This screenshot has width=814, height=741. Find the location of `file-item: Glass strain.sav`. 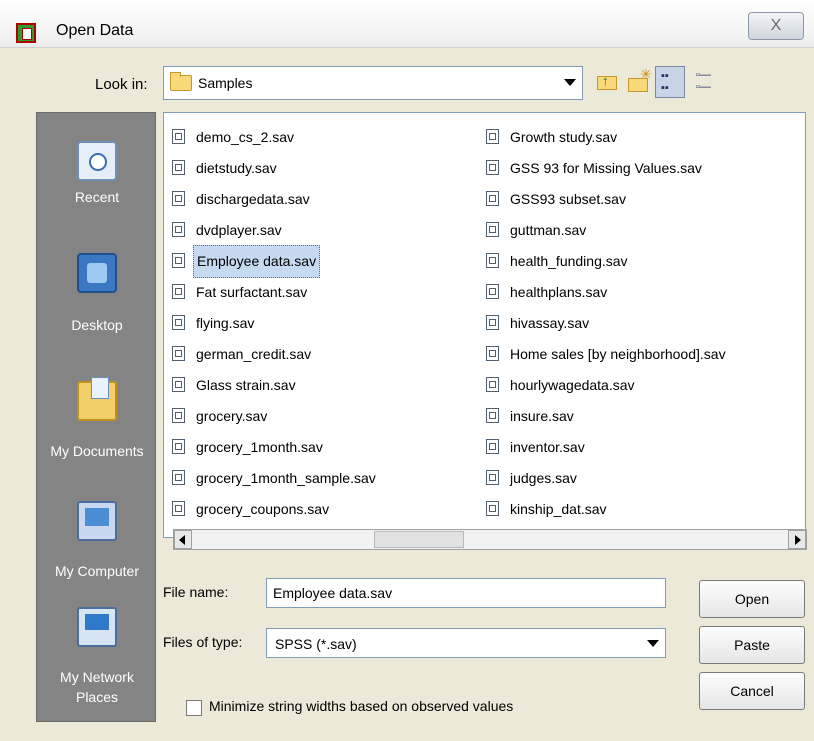

file-item: Glass strain.sav is located at coordinates (275, 384).